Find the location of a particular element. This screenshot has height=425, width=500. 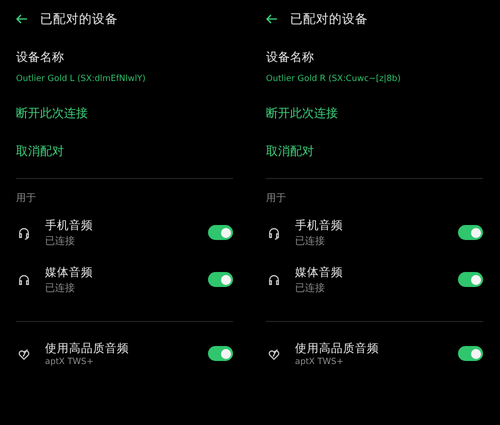

device-name: Outlier Gold L (SX:dlmEfNlwlY) is located at coordinates (81, 79).